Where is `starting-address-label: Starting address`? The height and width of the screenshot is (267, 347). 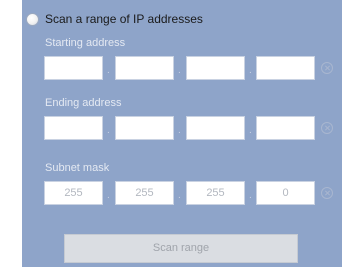
starting-address-label: Starting address is located at coordinates (85, 43).